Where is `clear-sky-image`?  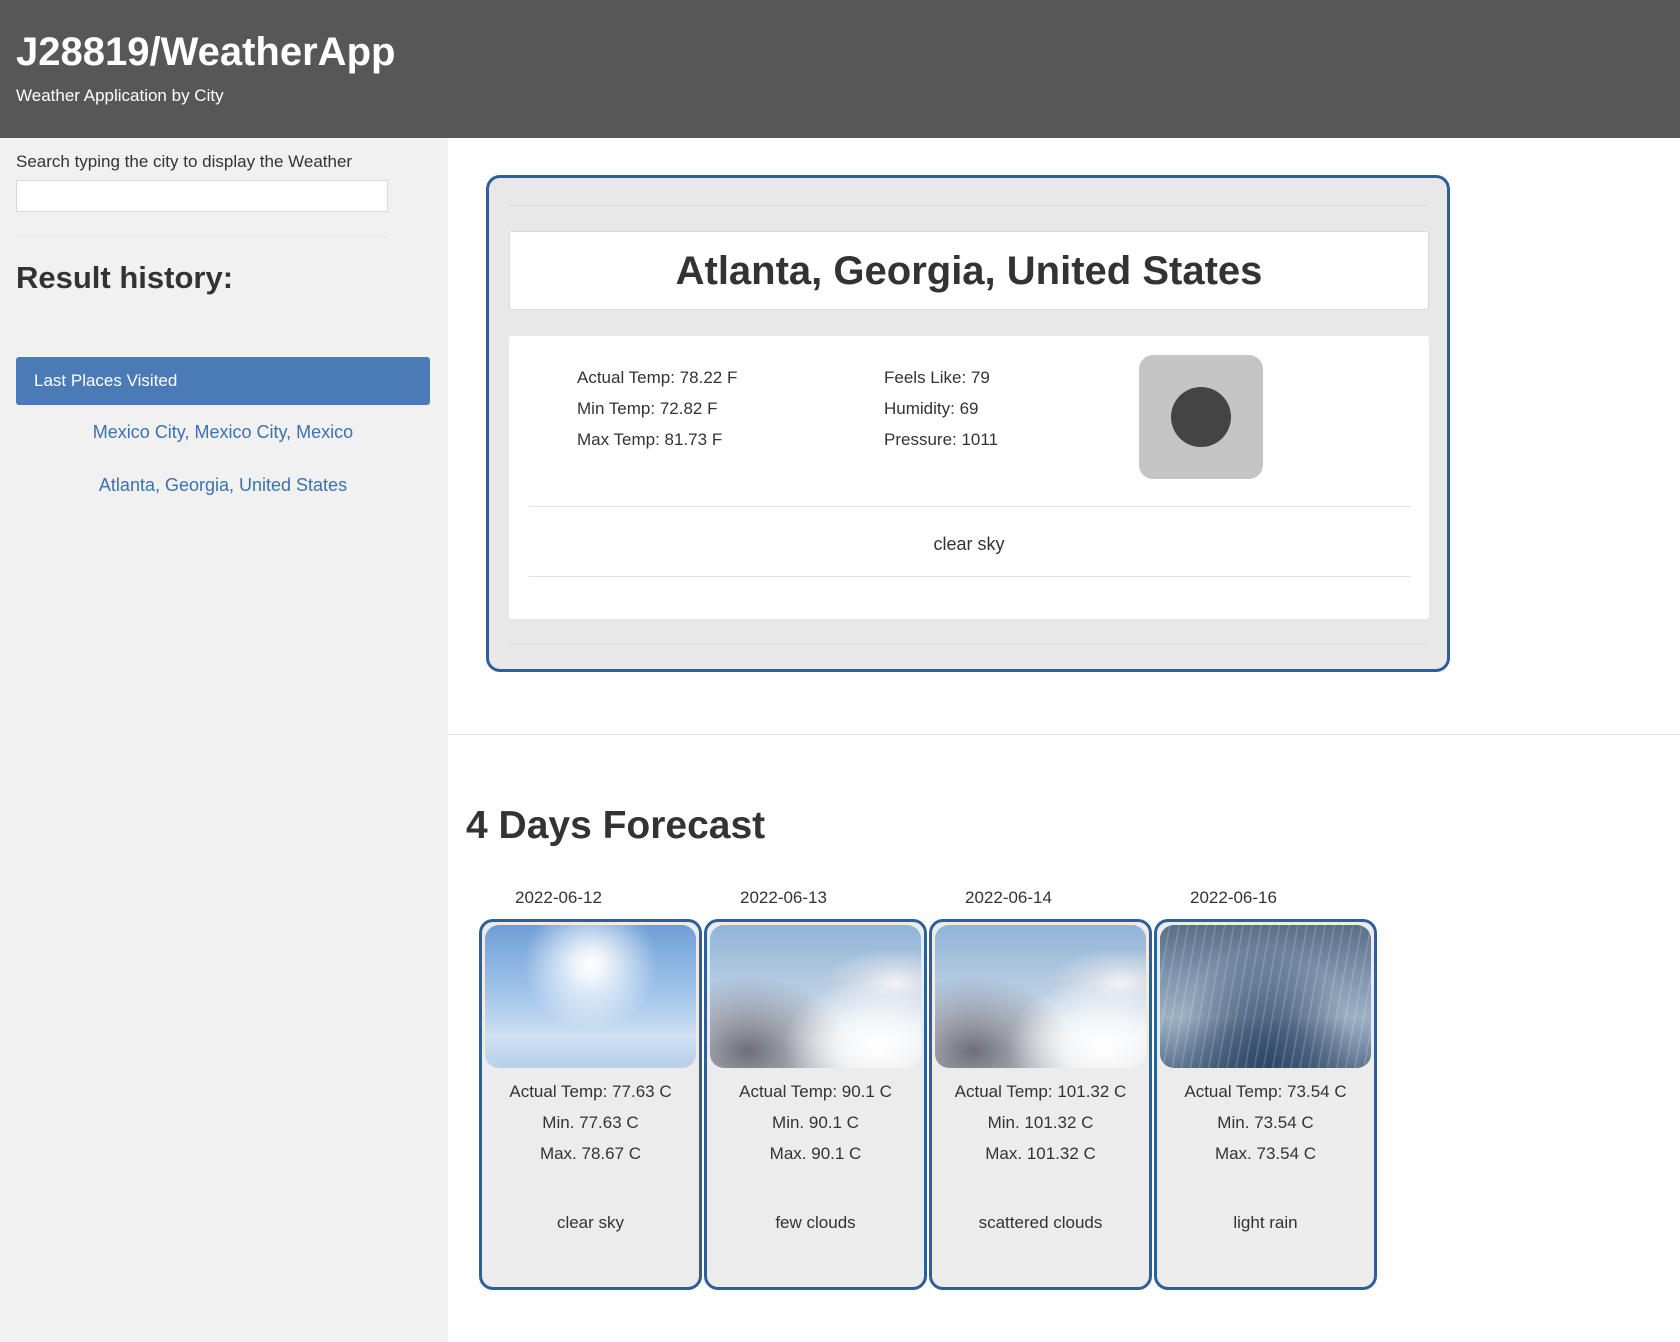
clear-sky-image is located at coordinates (590, 996).